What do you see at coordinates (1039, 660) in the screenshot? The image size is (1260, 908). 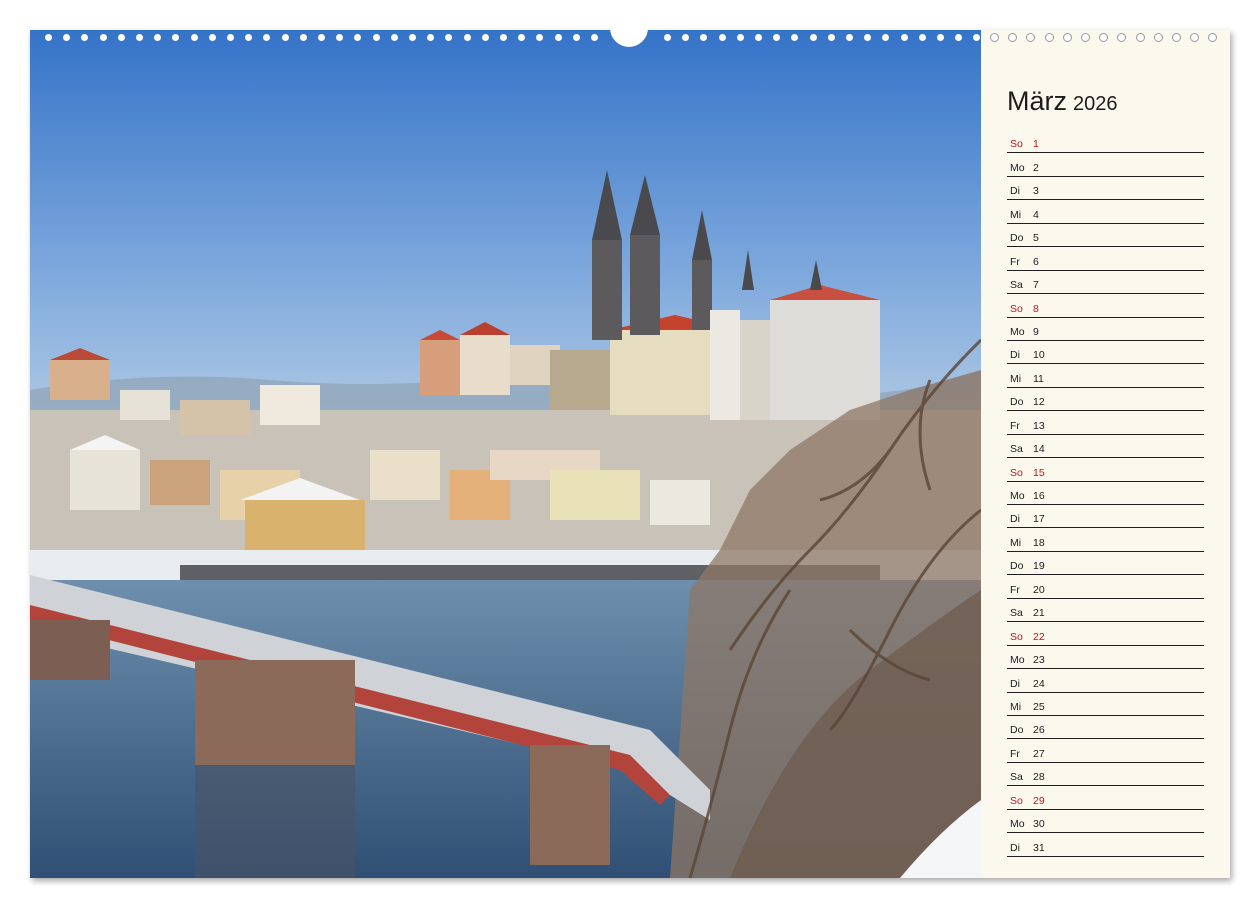 I see `day-number: 23` at bounding box center [1039, 660].